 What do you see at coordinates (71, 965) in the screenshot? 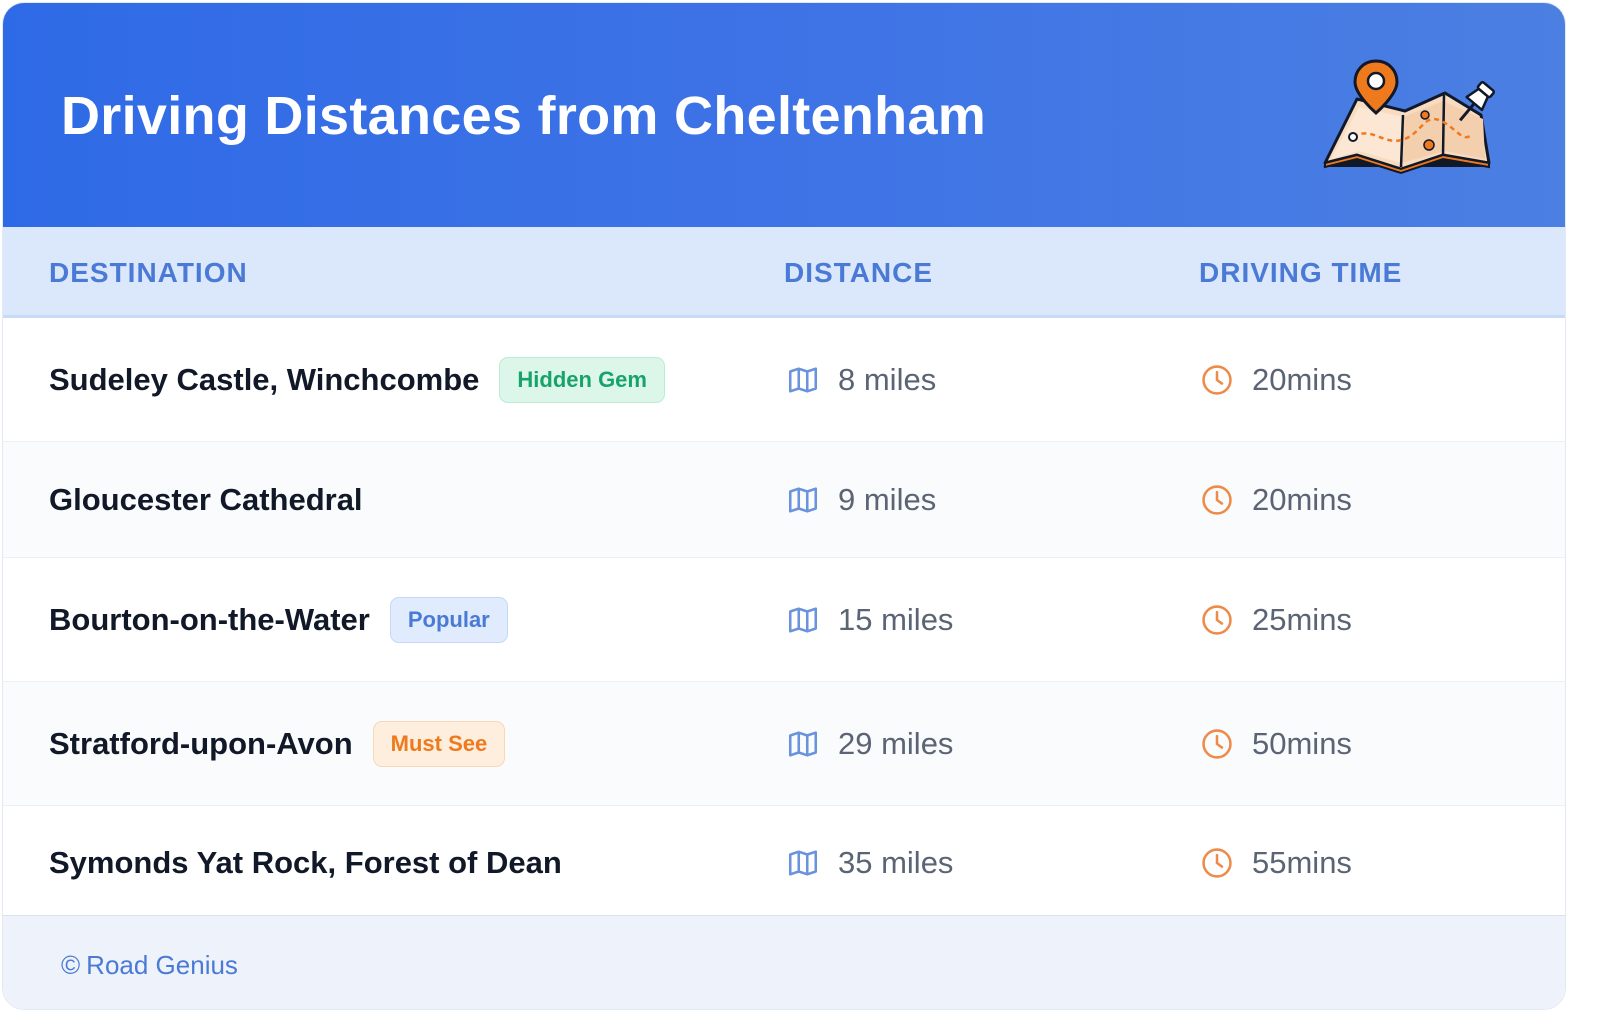
I see `copyright-icon: ©` at bounding box center [71, 965].